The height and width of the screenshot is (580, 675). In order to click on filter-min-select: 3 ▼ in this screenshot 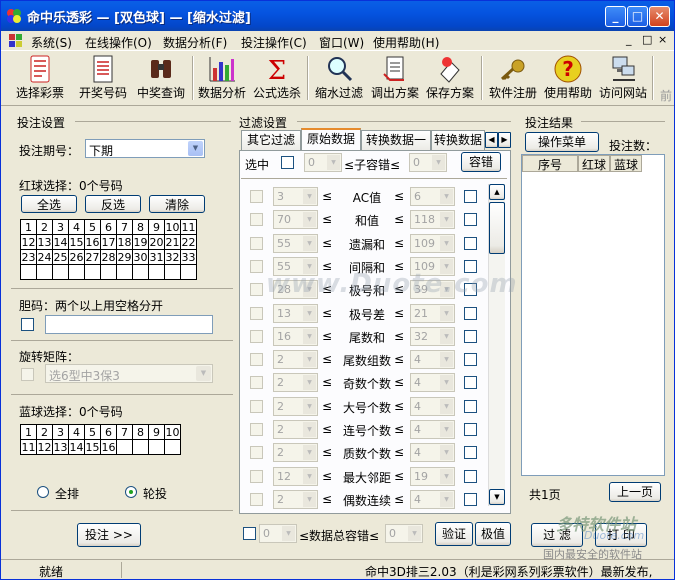, I will do `click(295, 196)`.